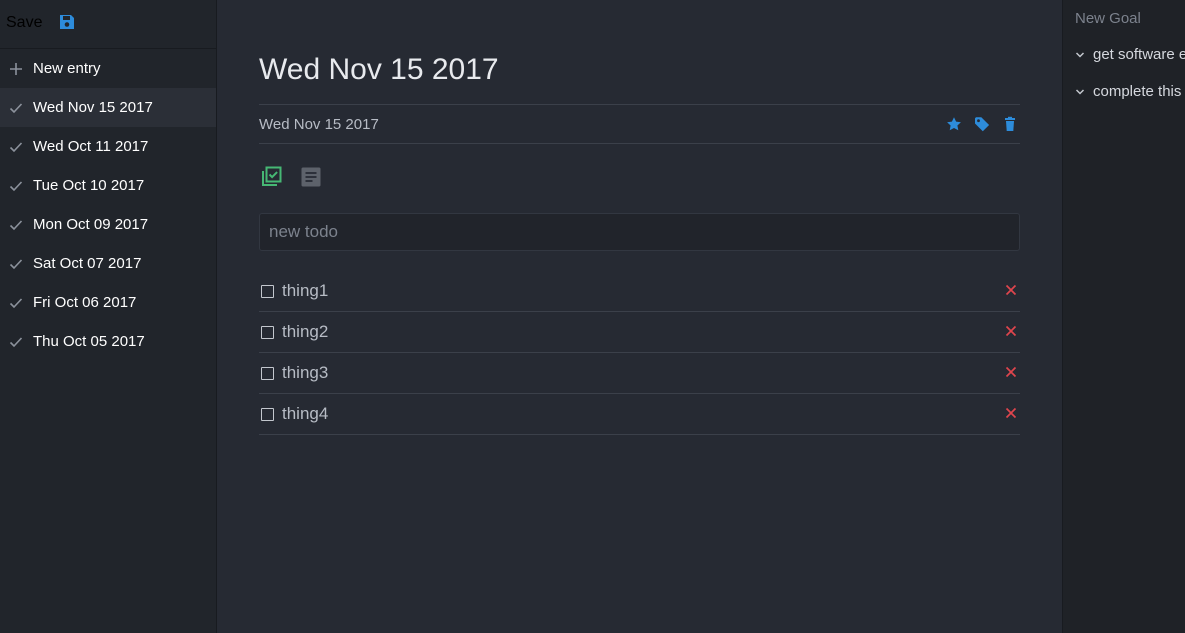  Describe the element at coordinates (1139, 54) in the screenshot. I see `goal-label: get software e` at that location.